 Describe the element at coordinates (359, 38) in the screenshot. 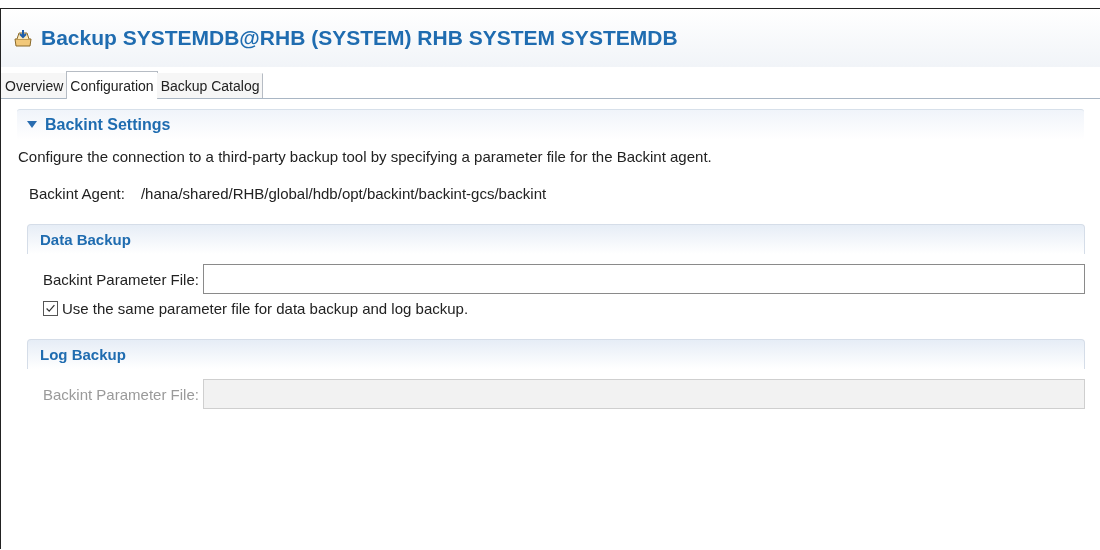

I see `editor-title: Backup SYSTEMDB@RHB (SYSTEM) RHB SYSTEM SYSTEMDB` at that location.